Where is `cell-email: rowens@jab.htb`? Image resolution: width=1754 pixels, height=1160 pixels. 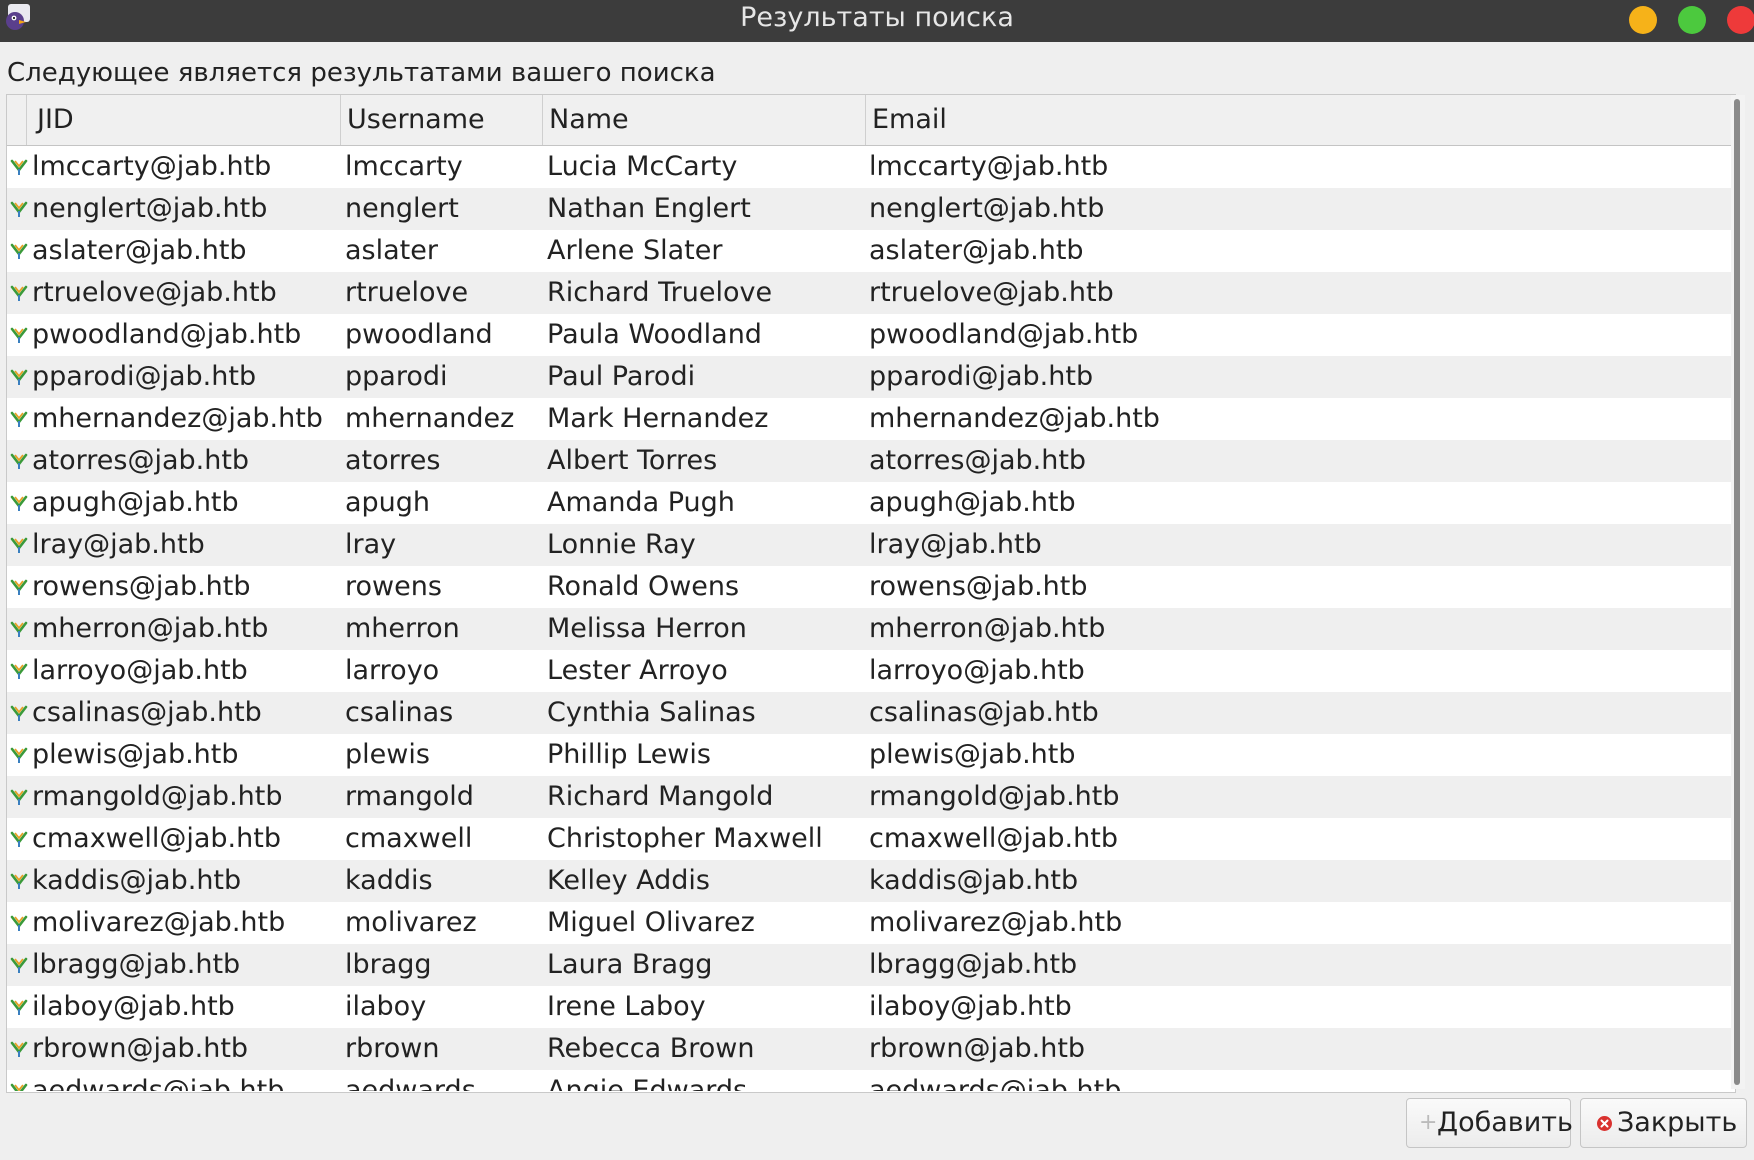
cell-email: rowens@jab.htb is located at coordinates (978, 586).